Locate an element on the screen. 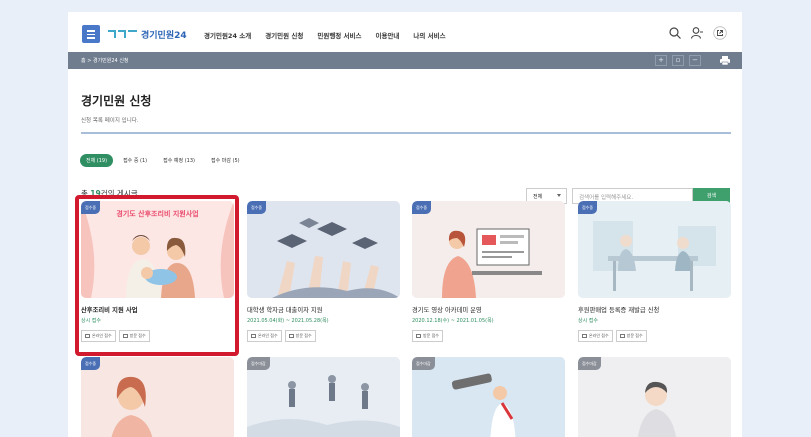 The image size is (811, 437). video-editing-illustration-icon is located at coordinates (488, 249).